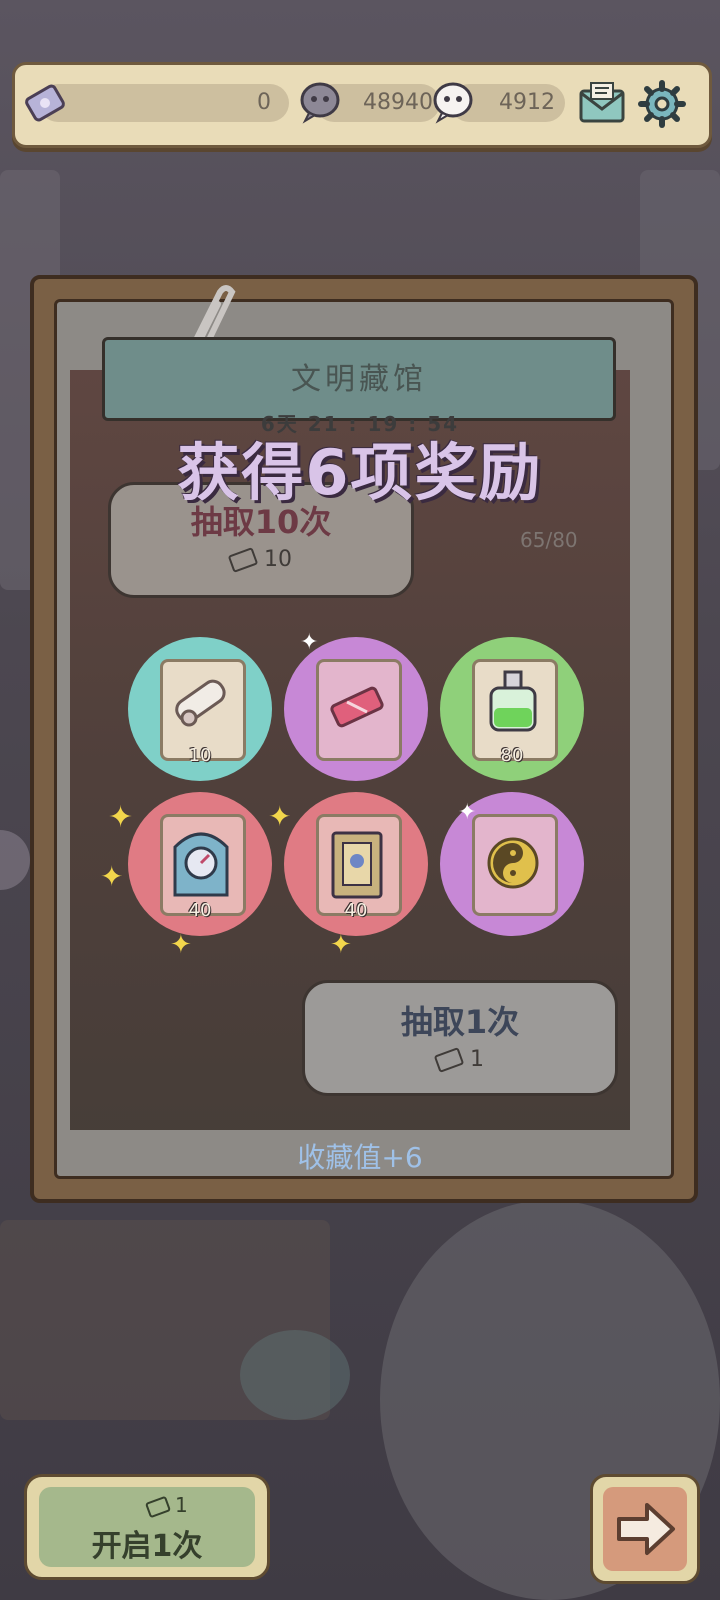  I want to click on pull-10-cost-value: 10, so click(278, 559).